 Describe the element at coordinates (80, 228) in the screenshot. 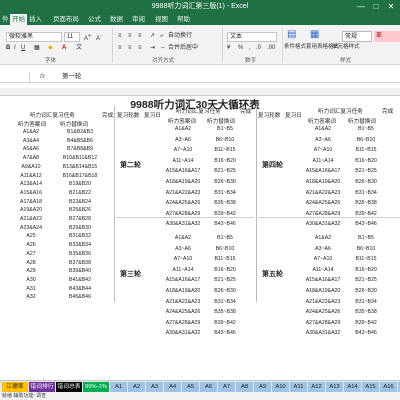

I see `left-replace-cell: B29&B30` at that location.